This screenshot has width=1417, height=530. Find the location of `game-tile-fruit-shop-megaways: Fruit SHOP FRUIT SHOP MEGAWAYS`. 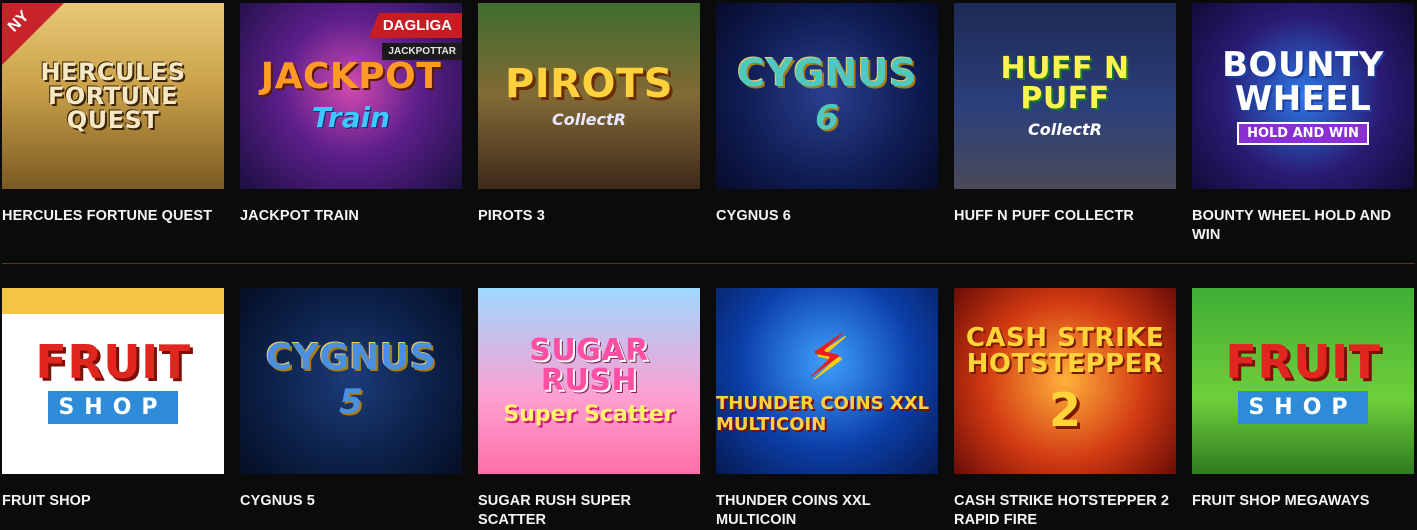

game-tile-fruit-shop-megaways: Fruit SHOP FRUIT SHOP MEGAWAYS is located at coordinates (1303, 409).